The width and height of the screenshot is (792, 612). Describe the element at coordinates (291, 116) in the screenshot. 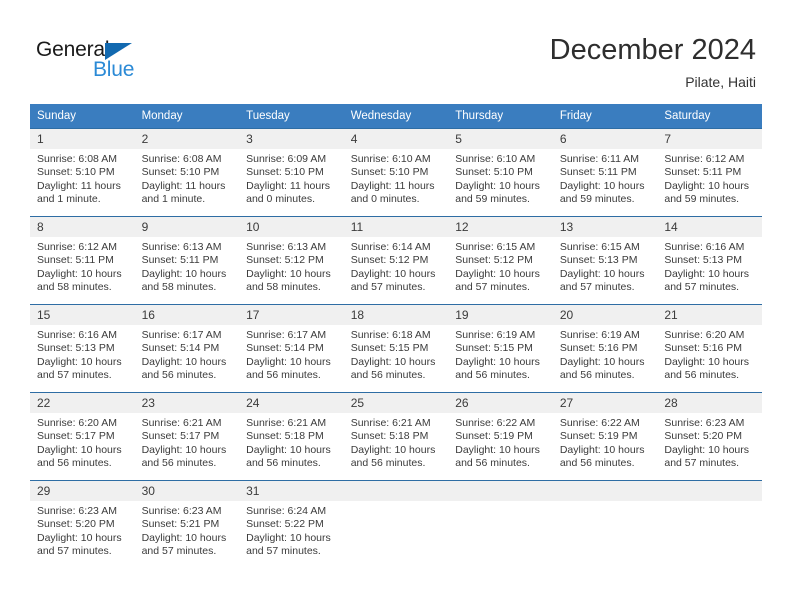

I see `weekday-header-tuesday: Tuesday` at that location.